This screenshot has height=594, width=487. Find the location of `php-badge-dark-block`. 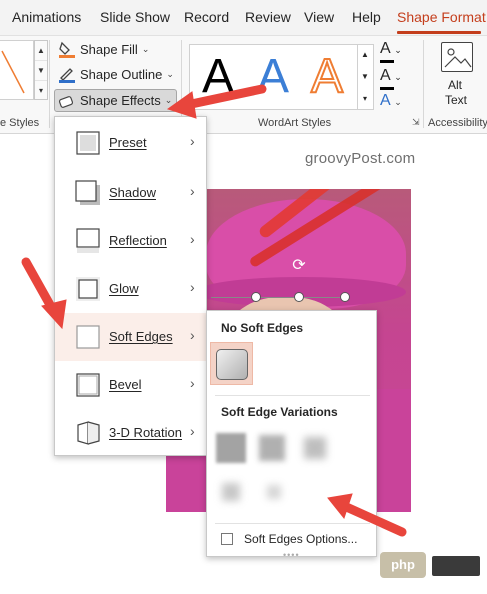

php-badge-dark-block is located at coordinates (456, 566).